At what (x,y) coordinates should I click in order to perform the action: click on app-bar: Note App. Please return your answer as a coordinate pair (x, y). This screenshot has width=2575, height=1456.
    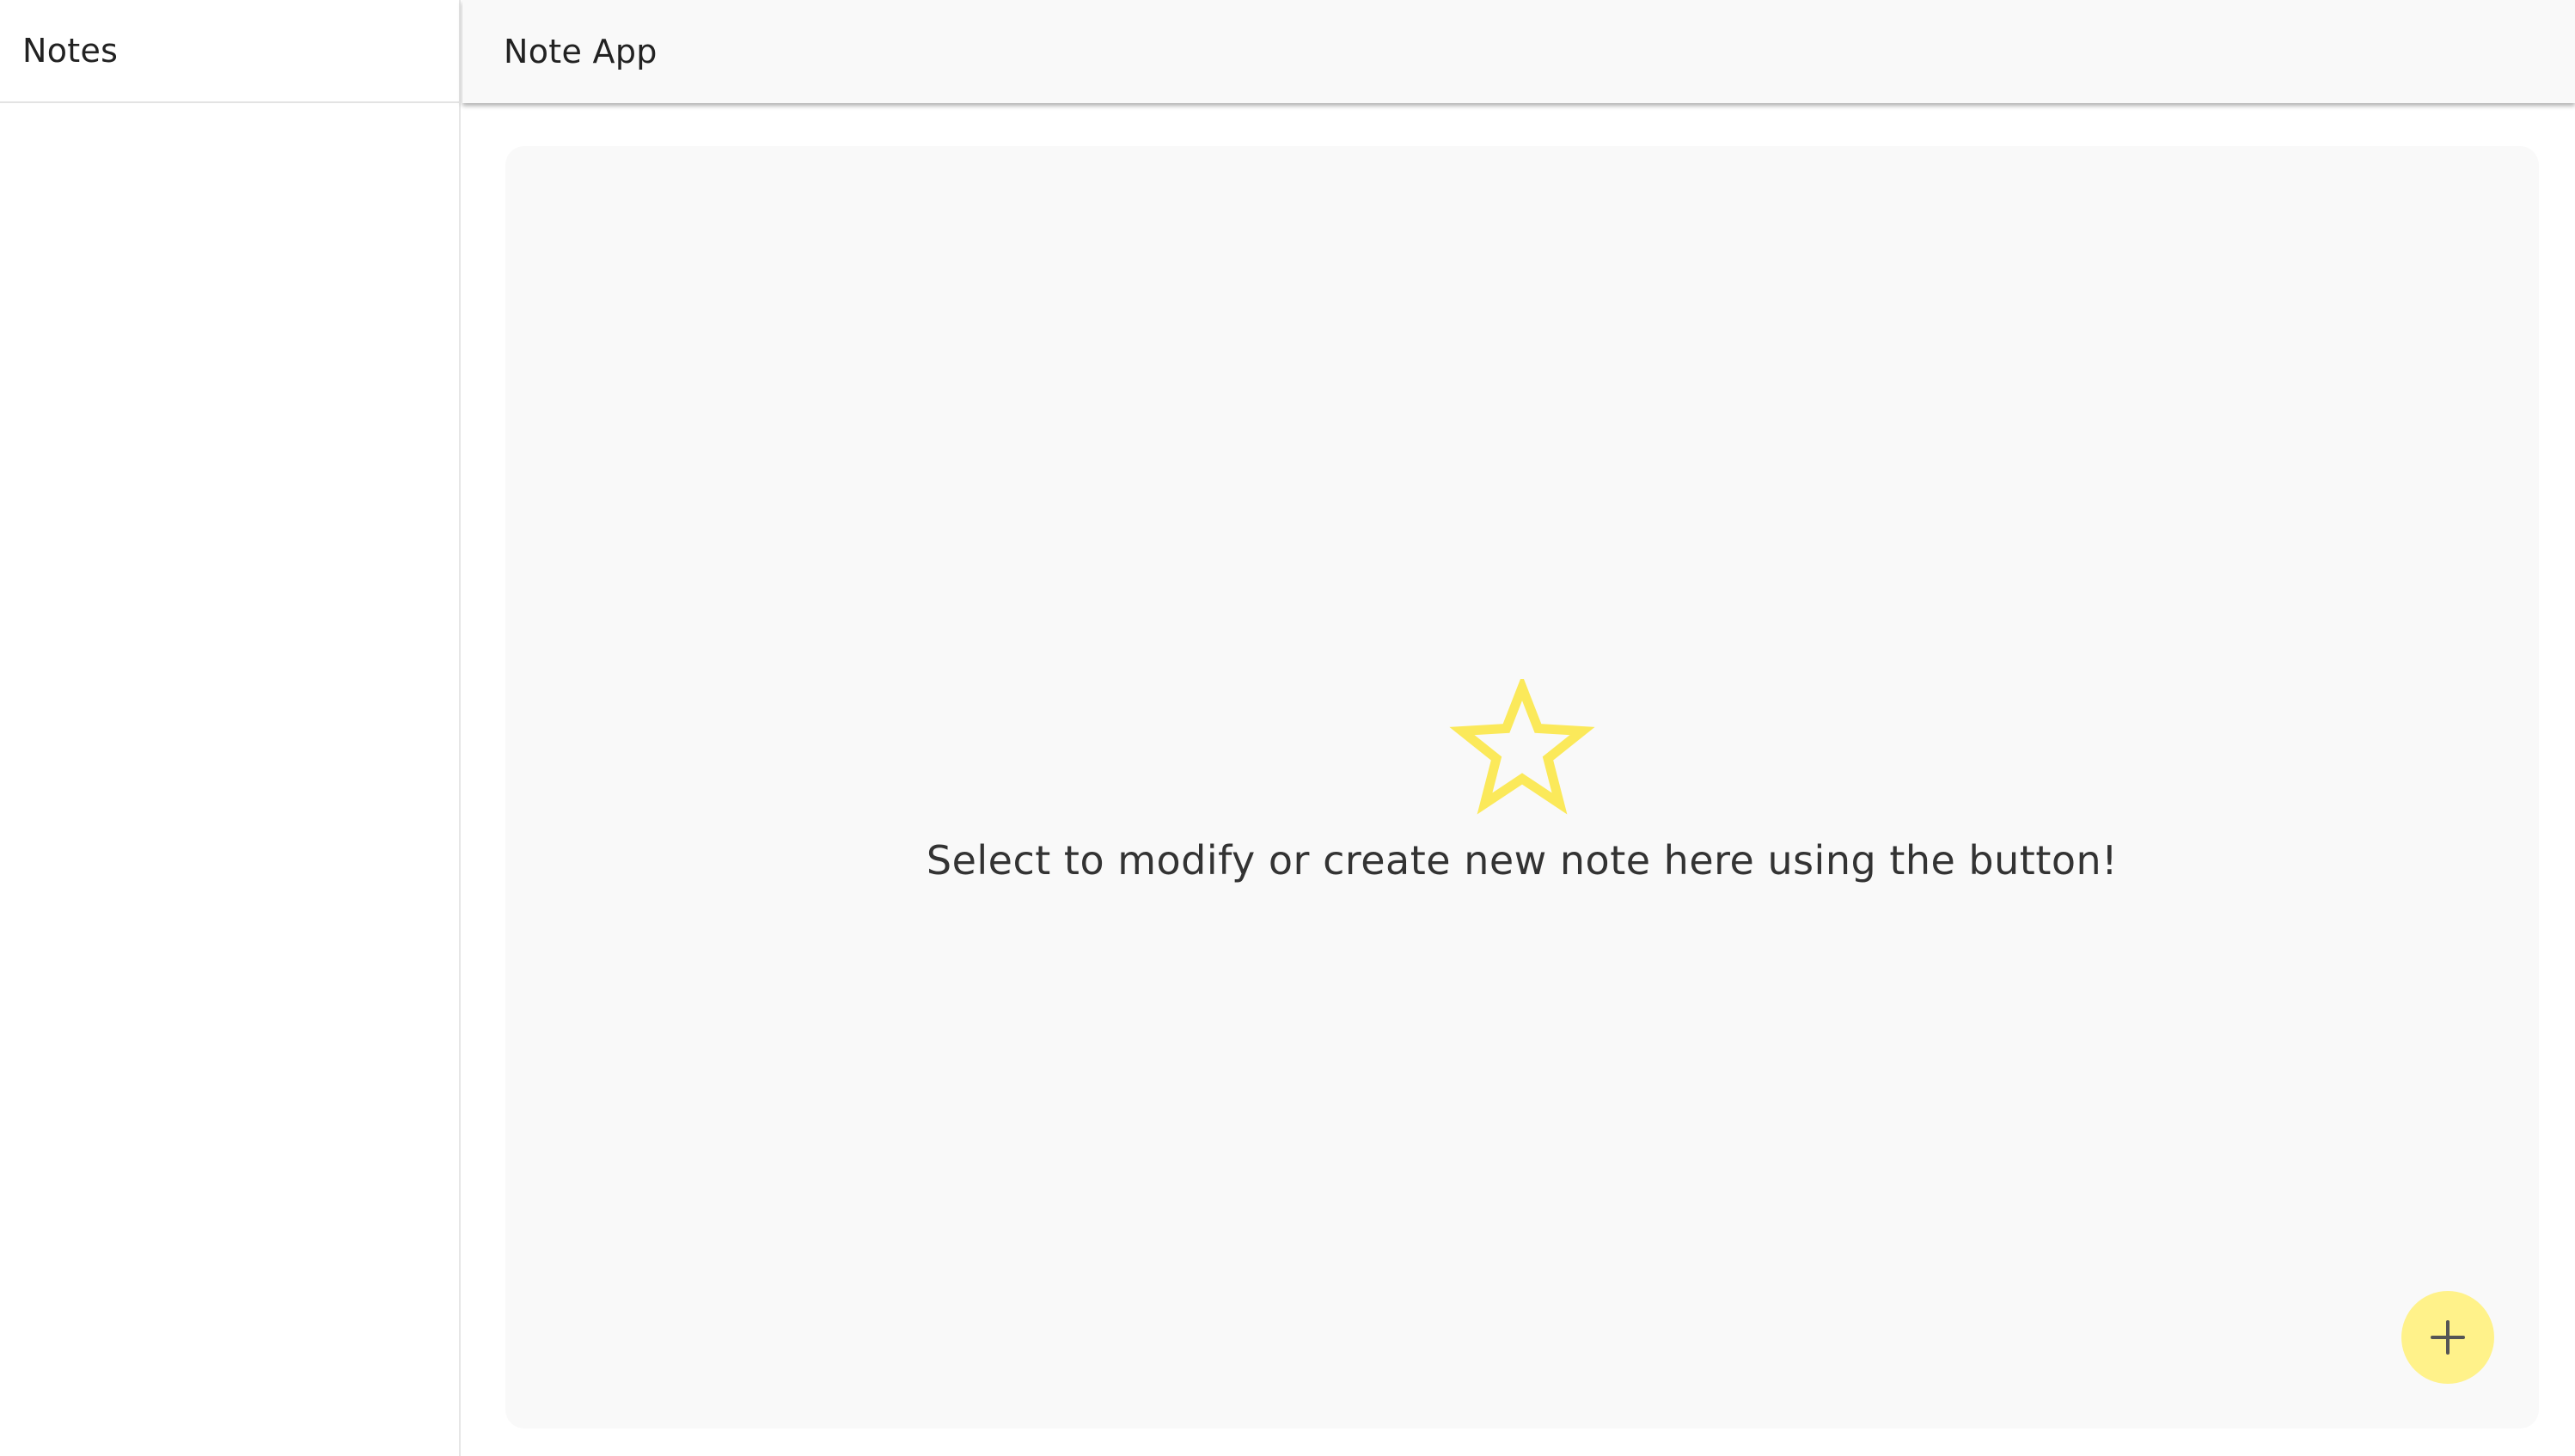
    Looking at the image, I should click on (1518, 52).